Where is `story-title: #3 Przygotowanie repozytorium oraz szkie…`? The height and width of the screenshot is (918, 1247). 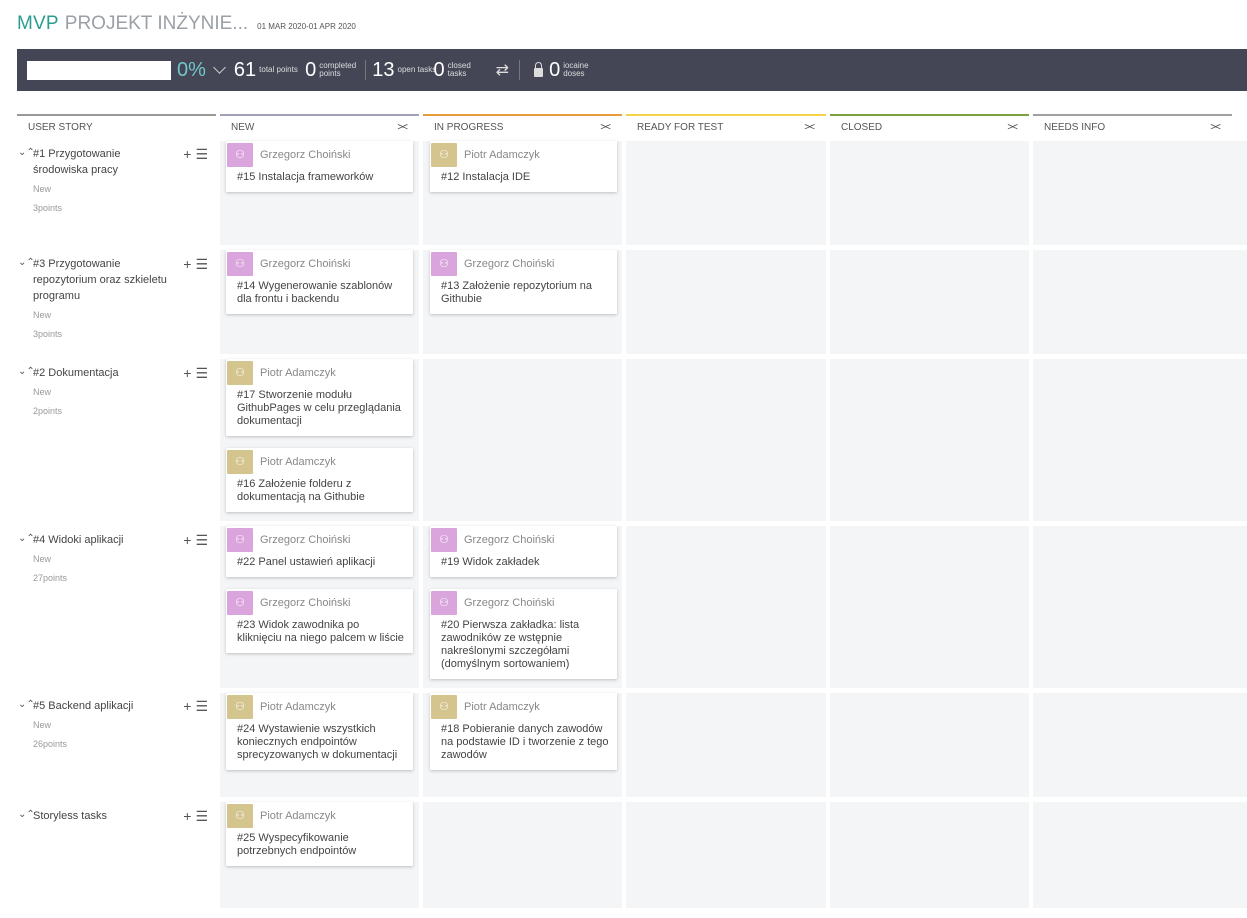
story-title: #3 Przygotowanie repozytorium oraz szkie… is located at coordinates (100, 280).